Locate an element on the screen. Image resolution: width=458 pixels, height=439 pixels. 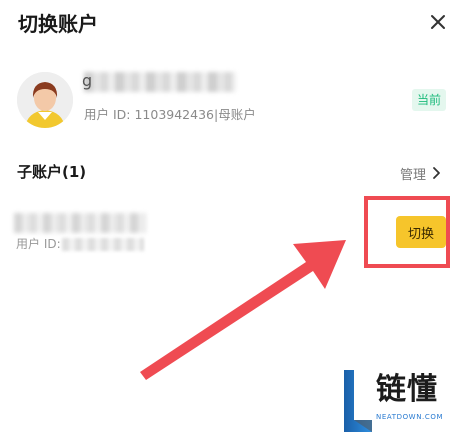
watermark: 链懂 NEATDOWN.COM is located at coordinates (396, 401).